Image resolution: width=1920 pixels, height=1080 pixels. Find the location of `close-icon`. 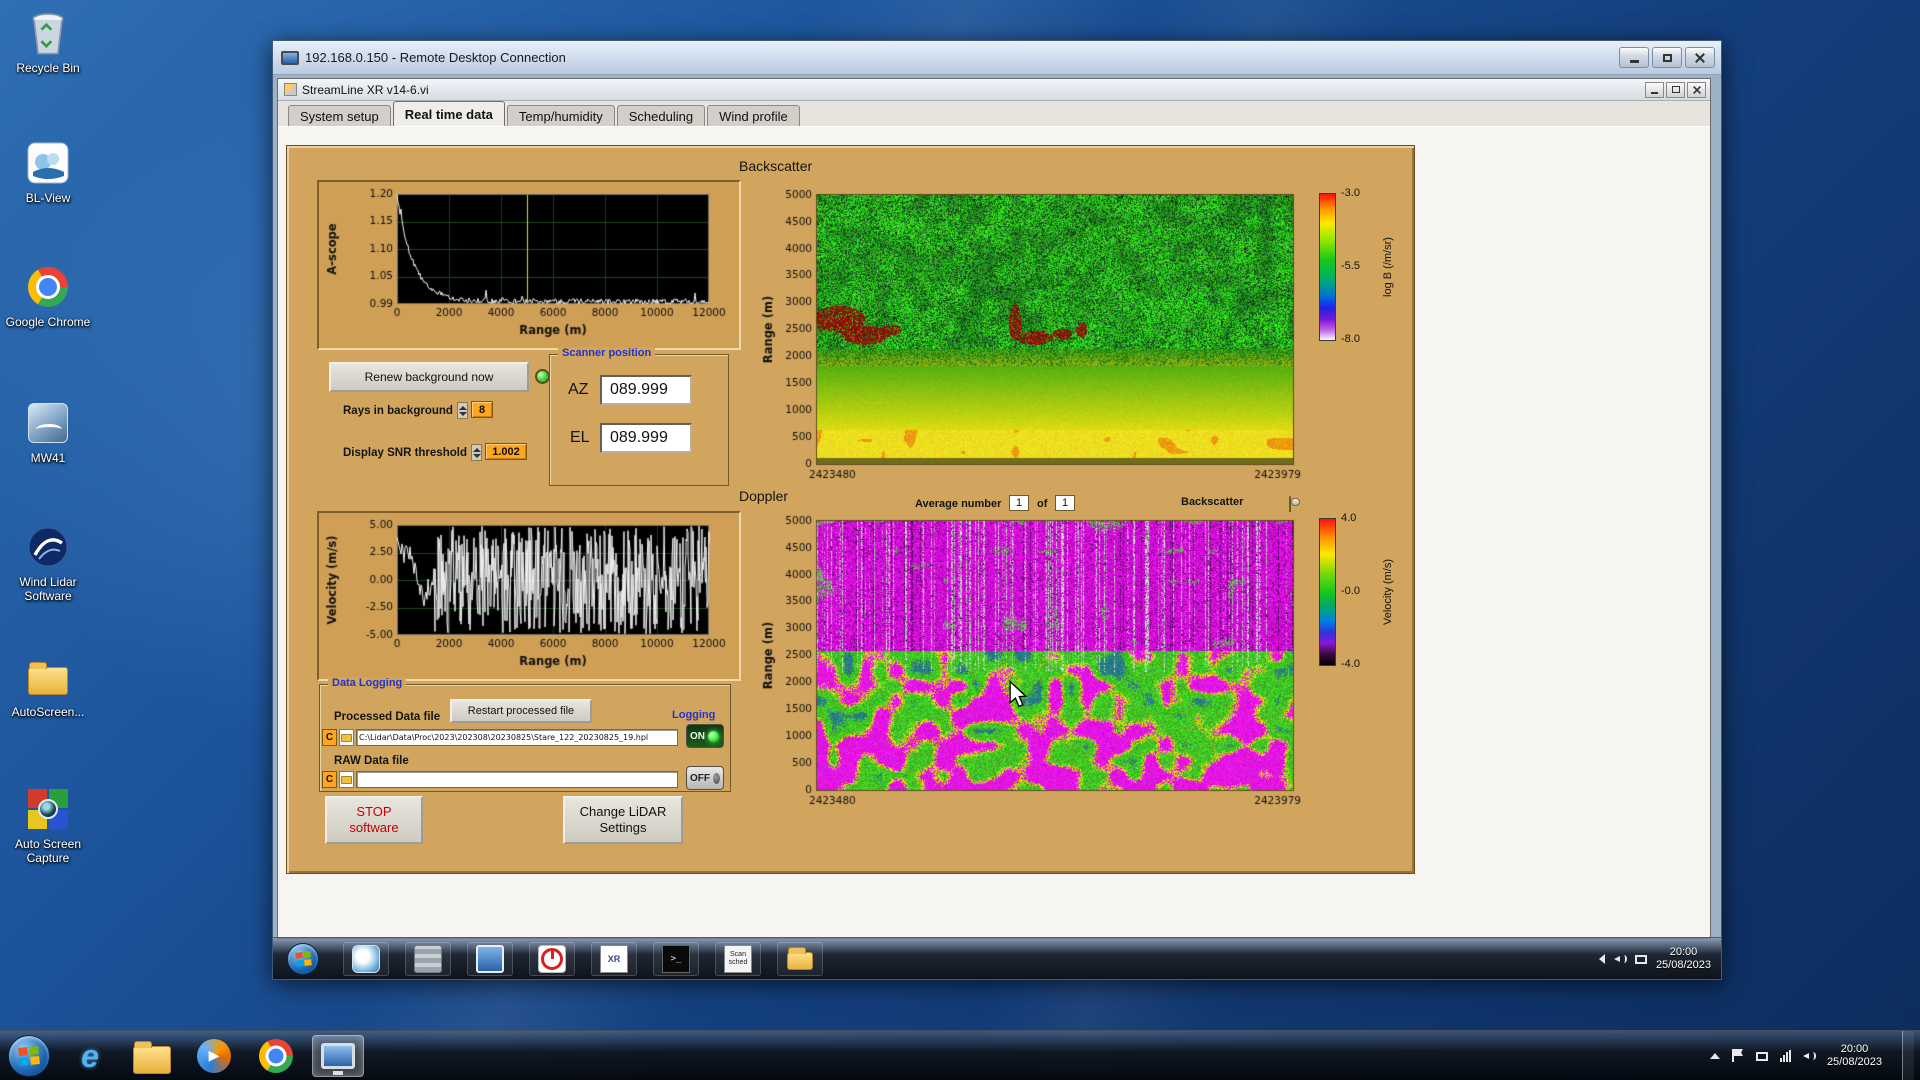

close-icon is located at coordinates (1700, 58).